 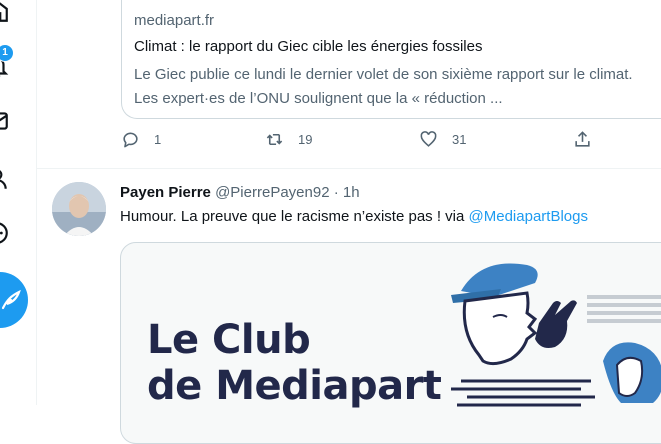 I want to click on user-icon, so click(x=5, y=179).